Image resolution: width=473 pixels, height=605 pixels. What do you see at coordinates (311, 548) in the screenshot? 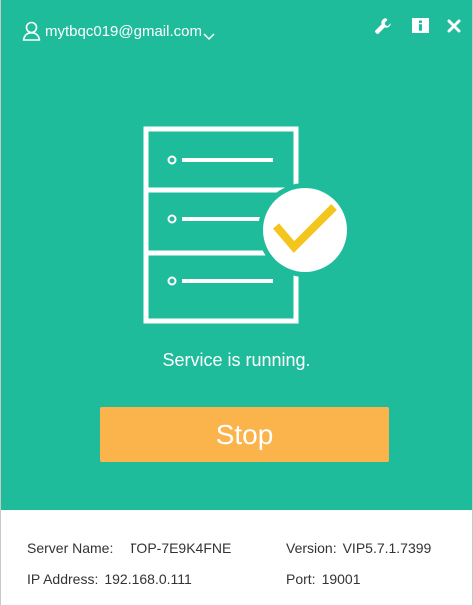
I see `version-label: Version:` at bounding box center [311, 548].